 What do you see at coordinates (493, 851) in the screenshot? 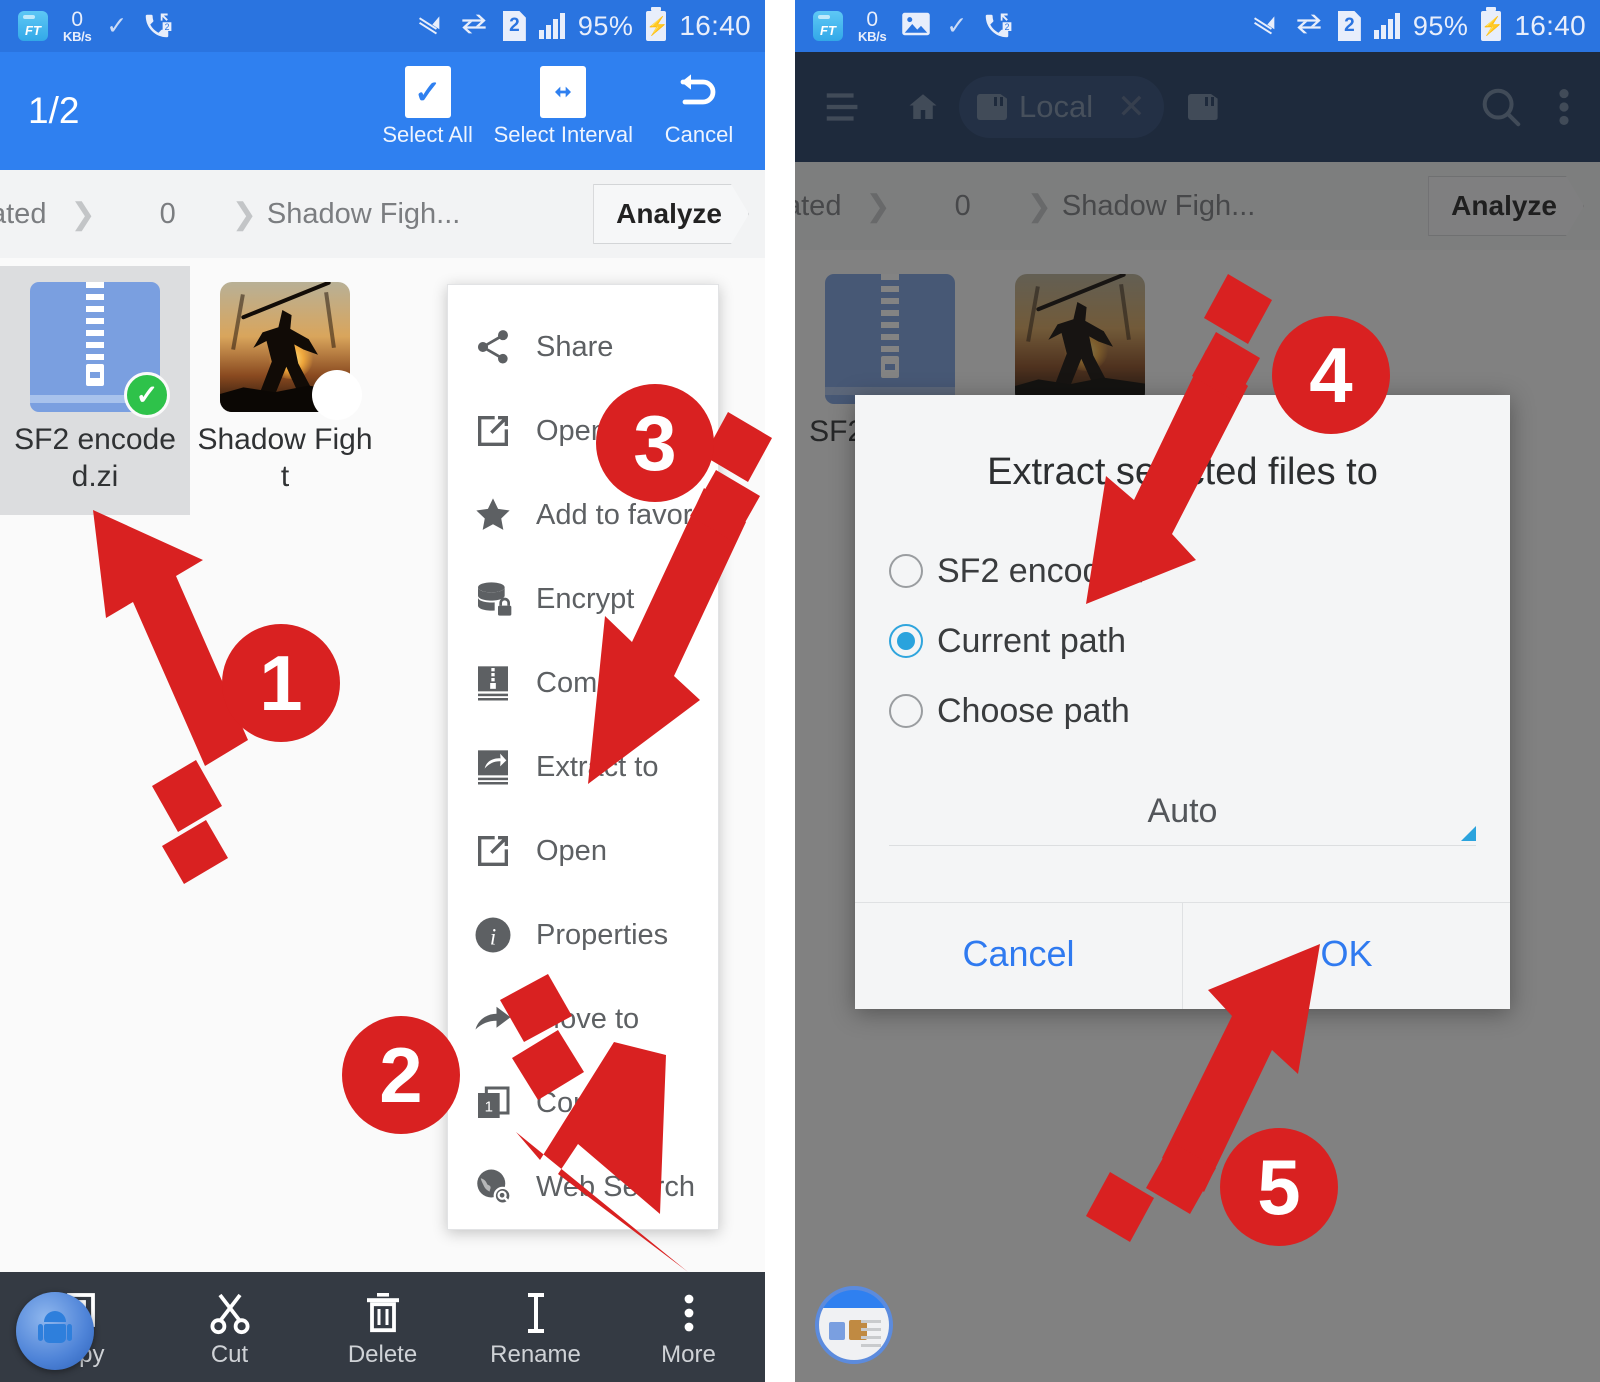
I see `open-external-icon` at bounding box center [493, 851].